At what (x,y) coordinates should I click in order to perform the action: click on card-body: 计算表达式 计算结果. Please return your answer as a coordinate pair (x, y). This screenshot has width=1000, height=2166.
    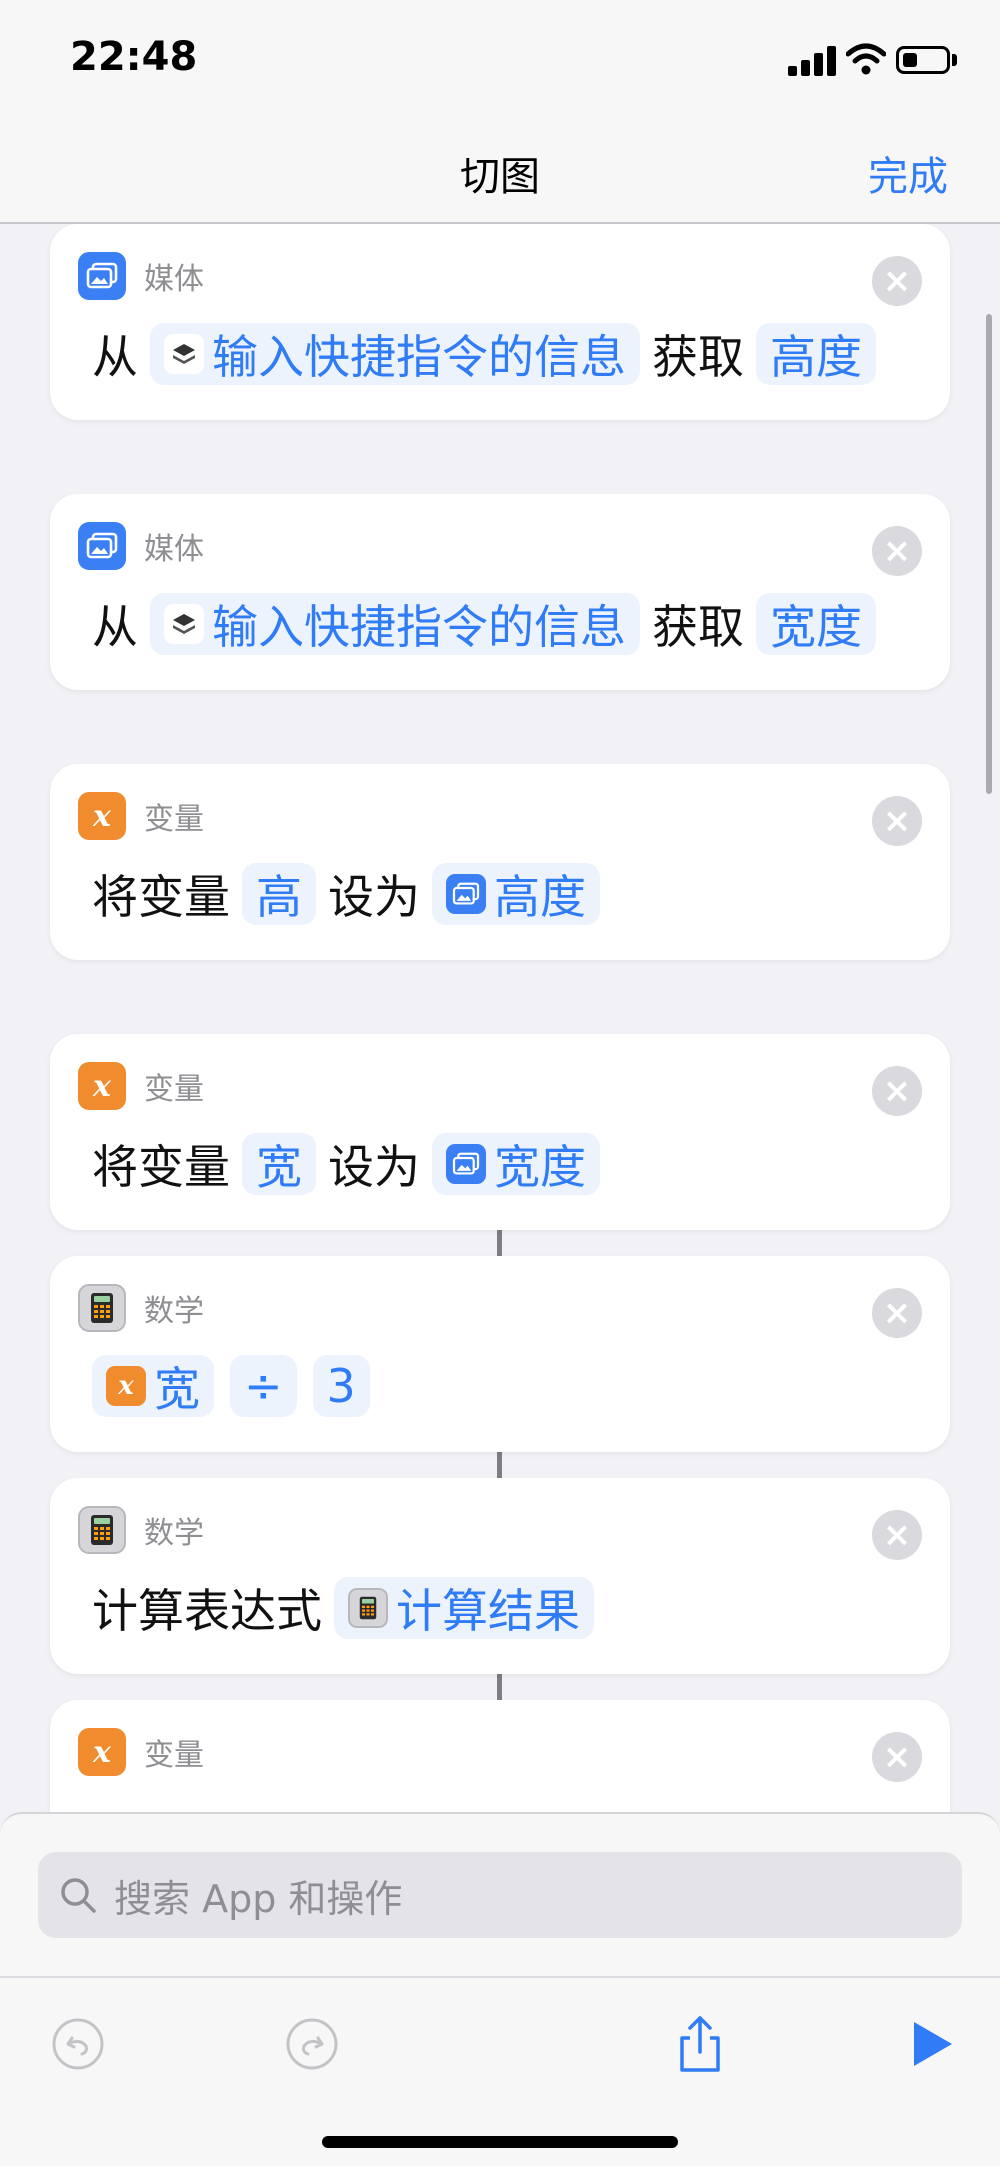
    Looking at the image, I should click on (345, 1608).